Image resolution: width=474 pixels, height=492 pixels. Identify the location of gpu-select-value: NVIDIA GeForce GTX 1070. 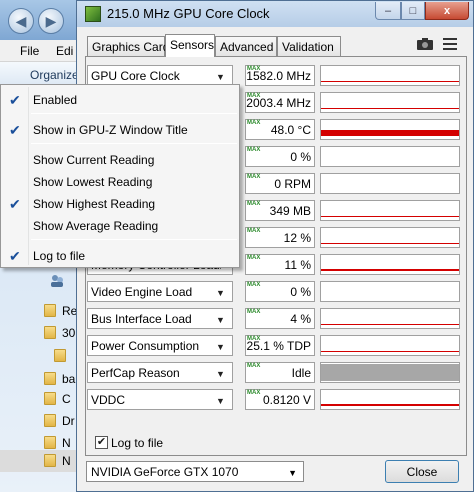
(165, 472).